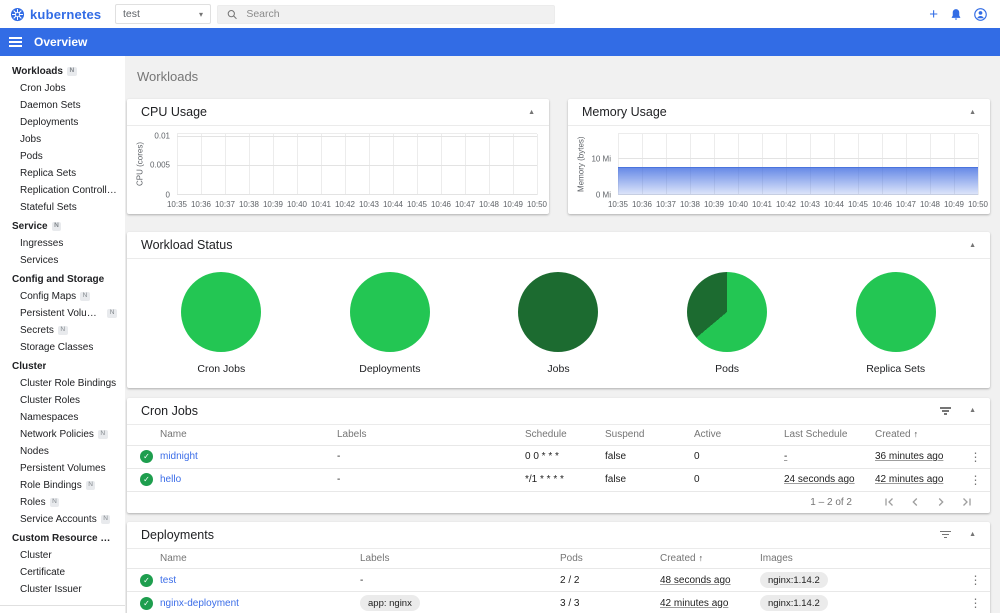  What do you see at coordinates (321, 204) in the screenshot?
I see `x-tick-label: 10:41` at bounding box center [321, 204].